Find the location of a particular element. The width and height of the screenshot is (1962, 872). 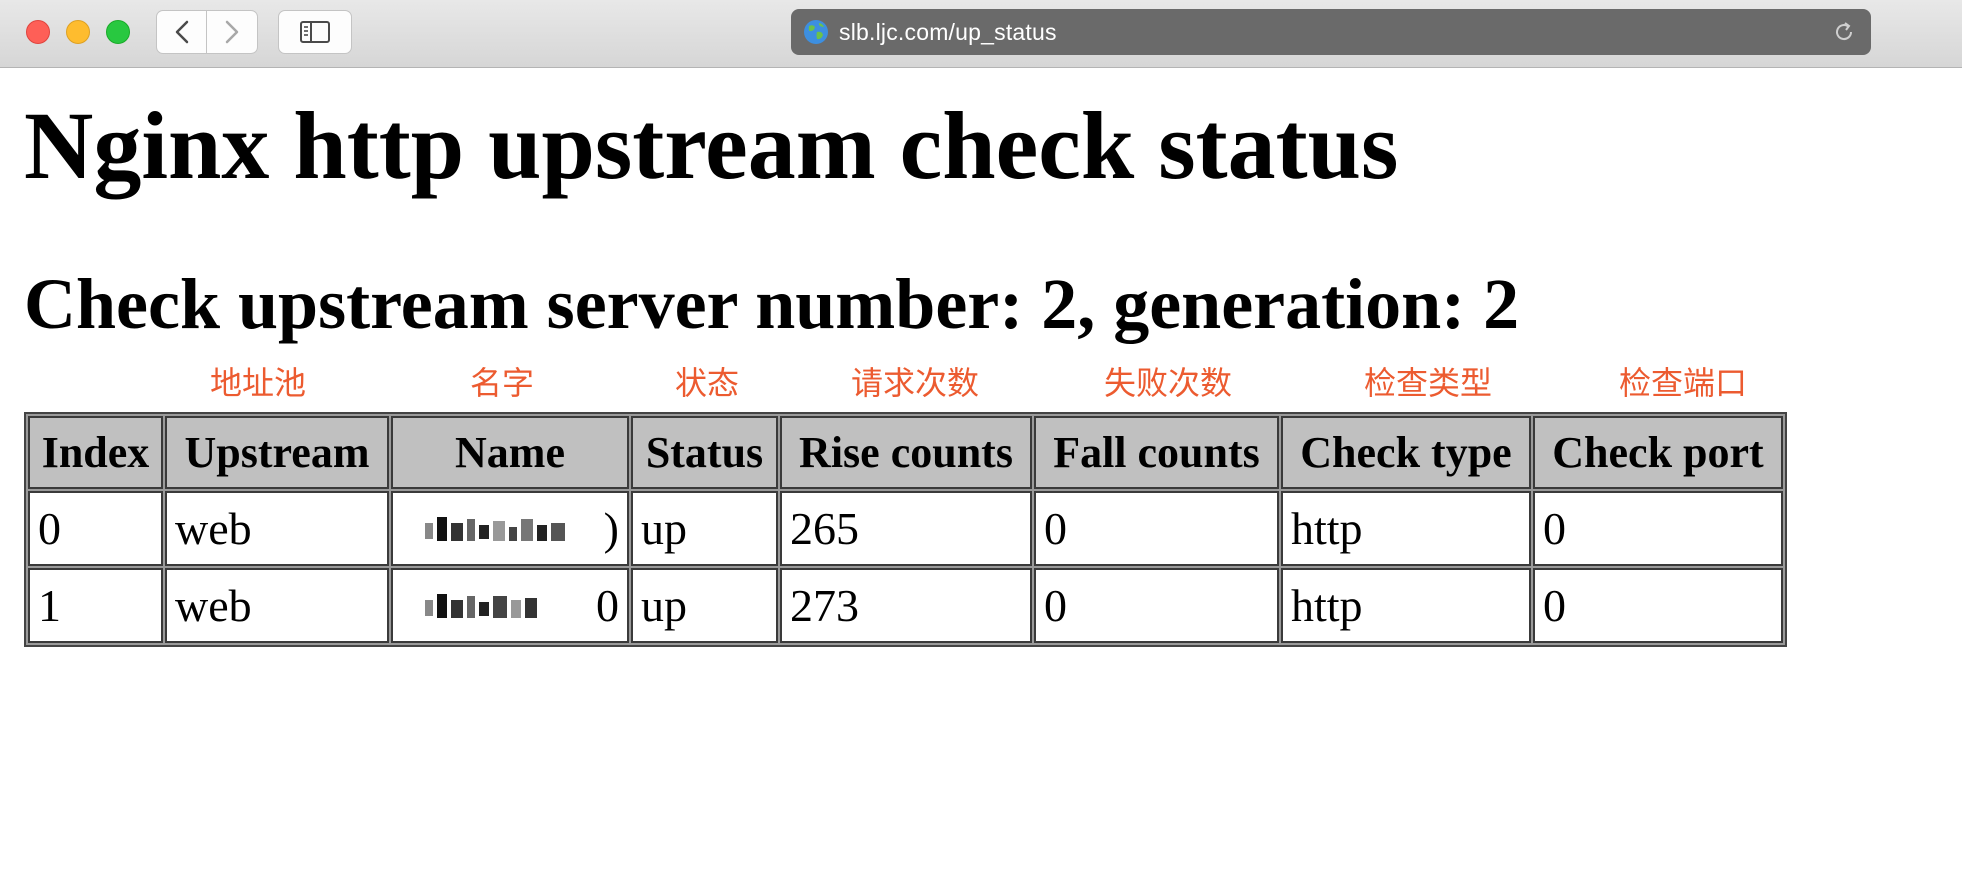

header-check-port: Check port is located at coordinates (1658, 452).